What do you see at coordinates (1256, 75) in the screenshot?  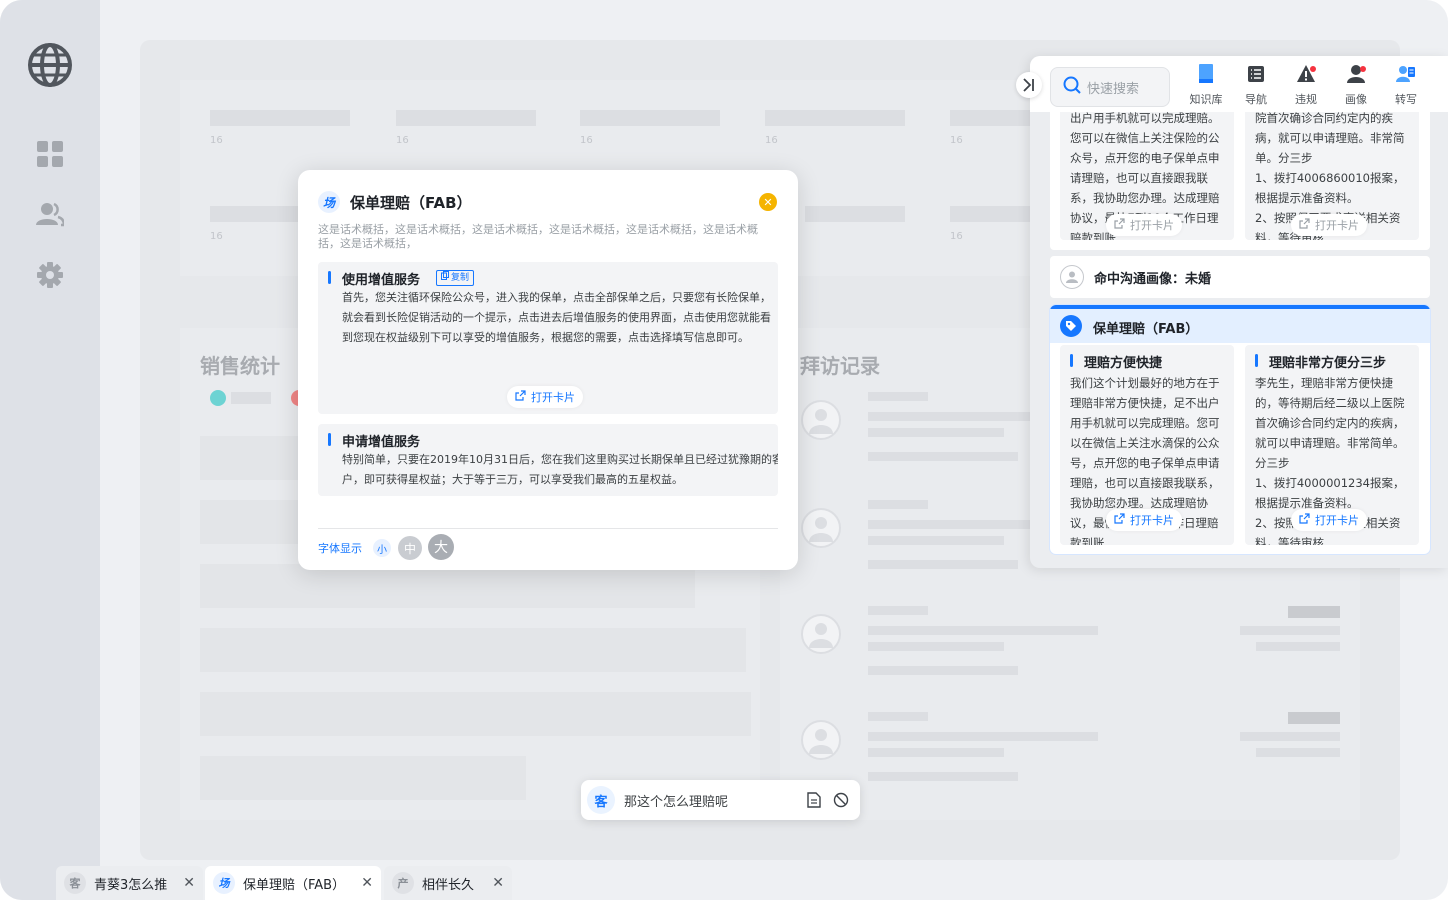 I see `list-icon` at bounding box center [1256, 75].